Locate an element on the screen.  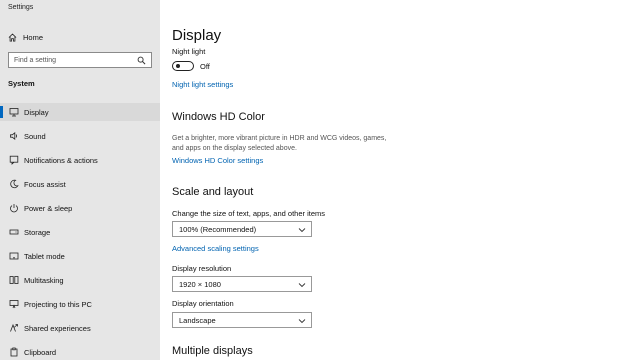
sidebar-item-notifications: Notifications & actions is located at coordinates (80, 160).